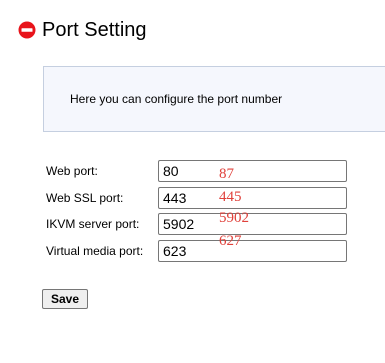  Describe the element at coordinates (230, 241) in the screenshot. I see `virtual-media-port-note: 627` at that location.